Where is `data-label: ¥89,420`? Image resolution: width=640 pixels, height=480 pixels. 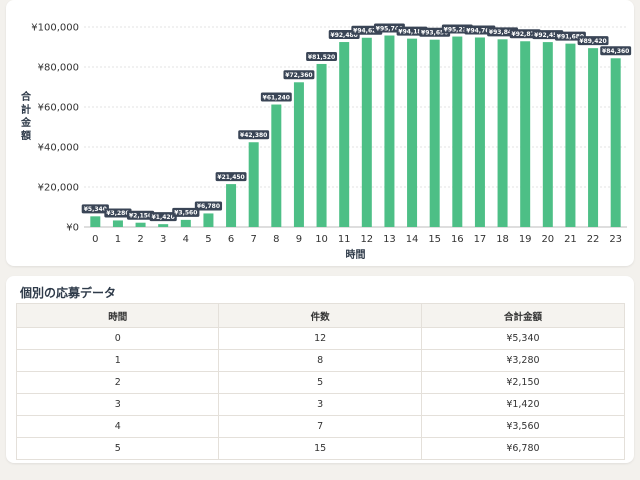
data-label: ¥89,420 is located at coordinates (592, 41).